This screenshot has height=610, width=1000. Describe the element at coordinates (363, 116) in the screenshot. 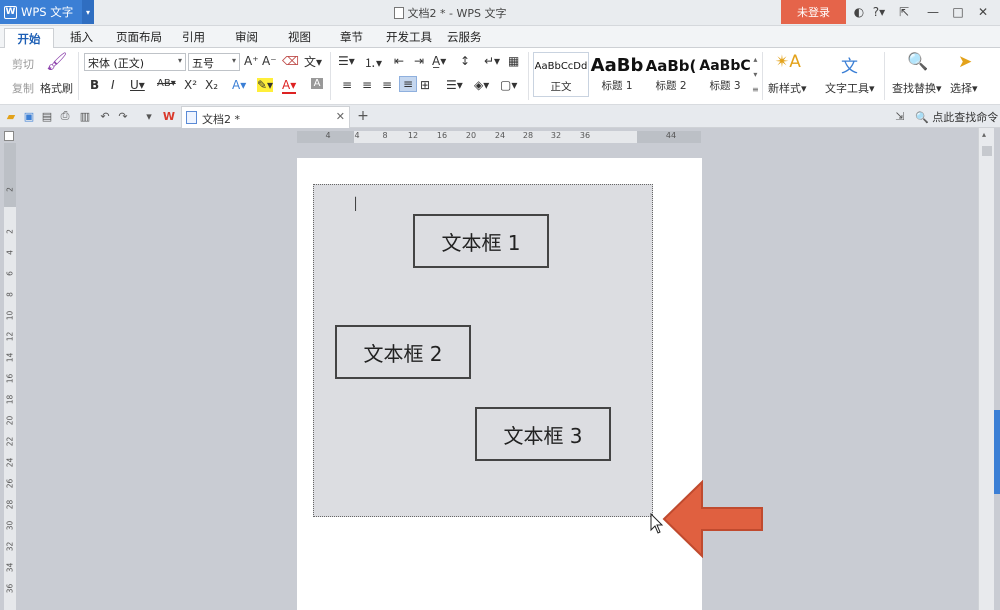

I see `new-tab-icon: +` at that location.